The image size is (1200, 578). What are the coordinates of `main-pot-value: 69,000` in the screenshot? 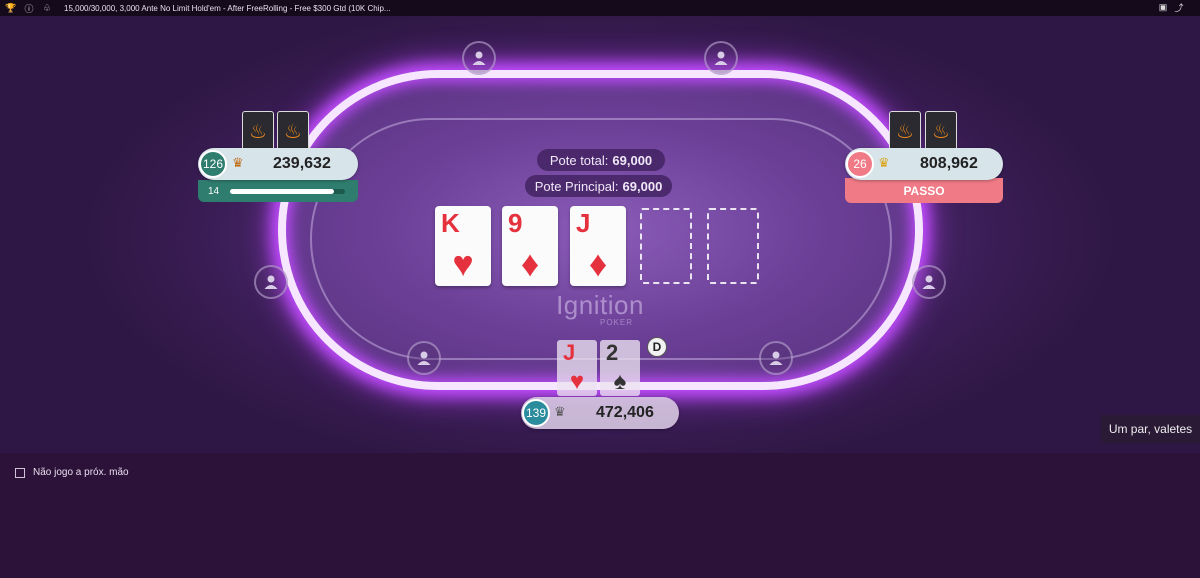 It's located at (642, 186).